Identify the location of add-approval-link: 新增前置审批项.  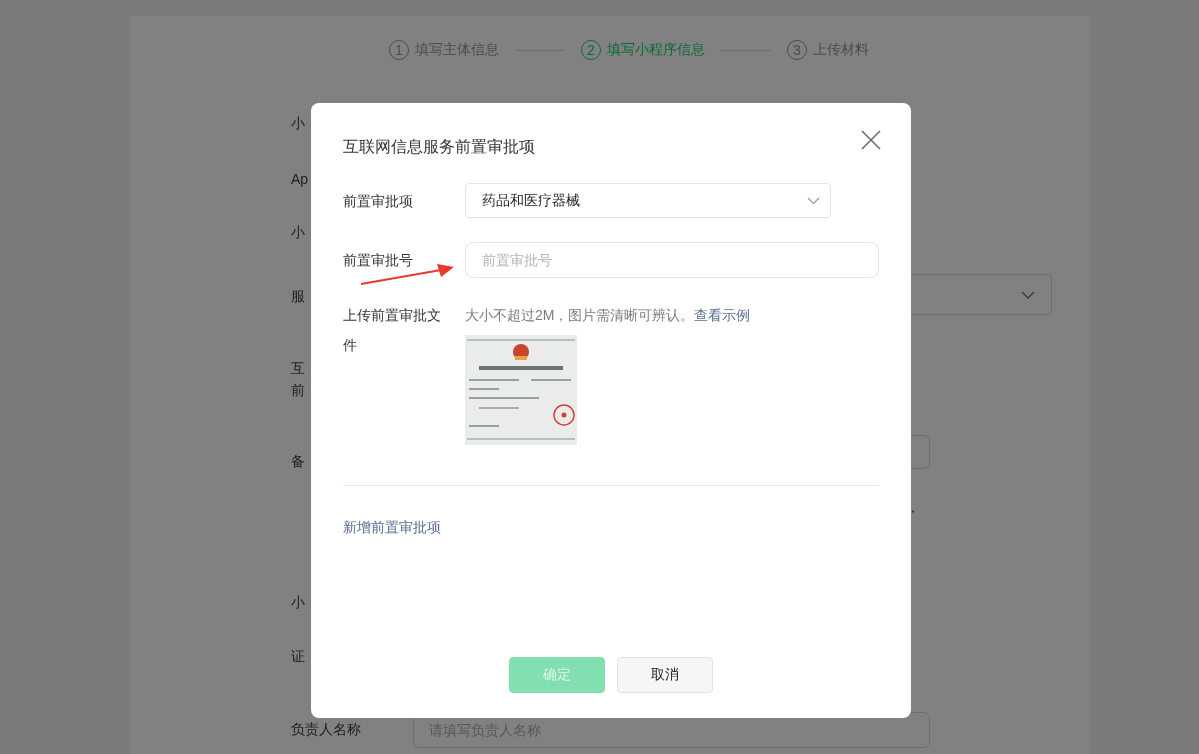
(392, 528).